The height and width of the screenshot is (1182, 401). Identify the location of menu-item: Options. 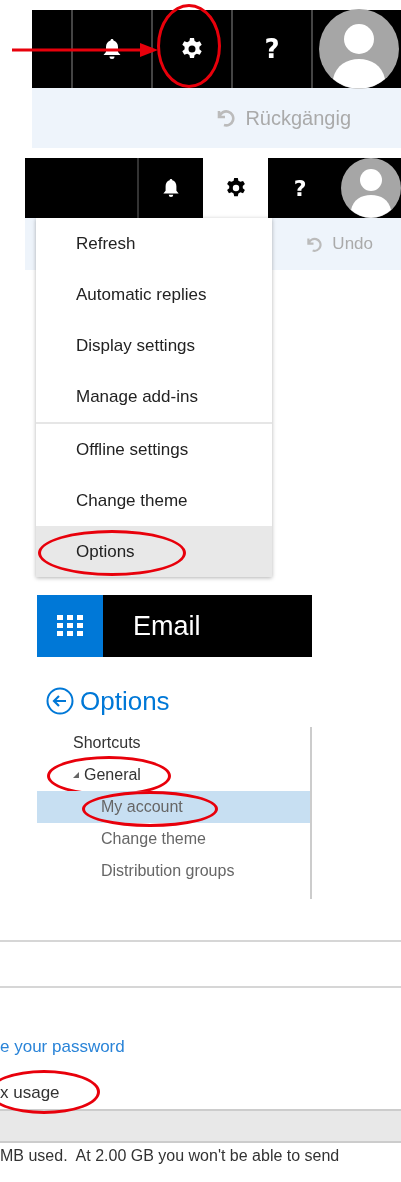
(154, 551).